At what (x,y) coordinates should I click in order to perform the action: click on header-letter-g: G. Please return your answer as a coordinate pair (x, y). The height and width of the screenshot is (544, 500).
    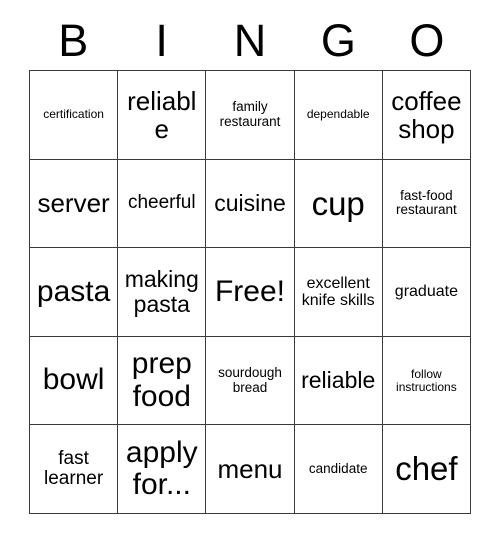
    Looking at the image, I should click on (338, 40).